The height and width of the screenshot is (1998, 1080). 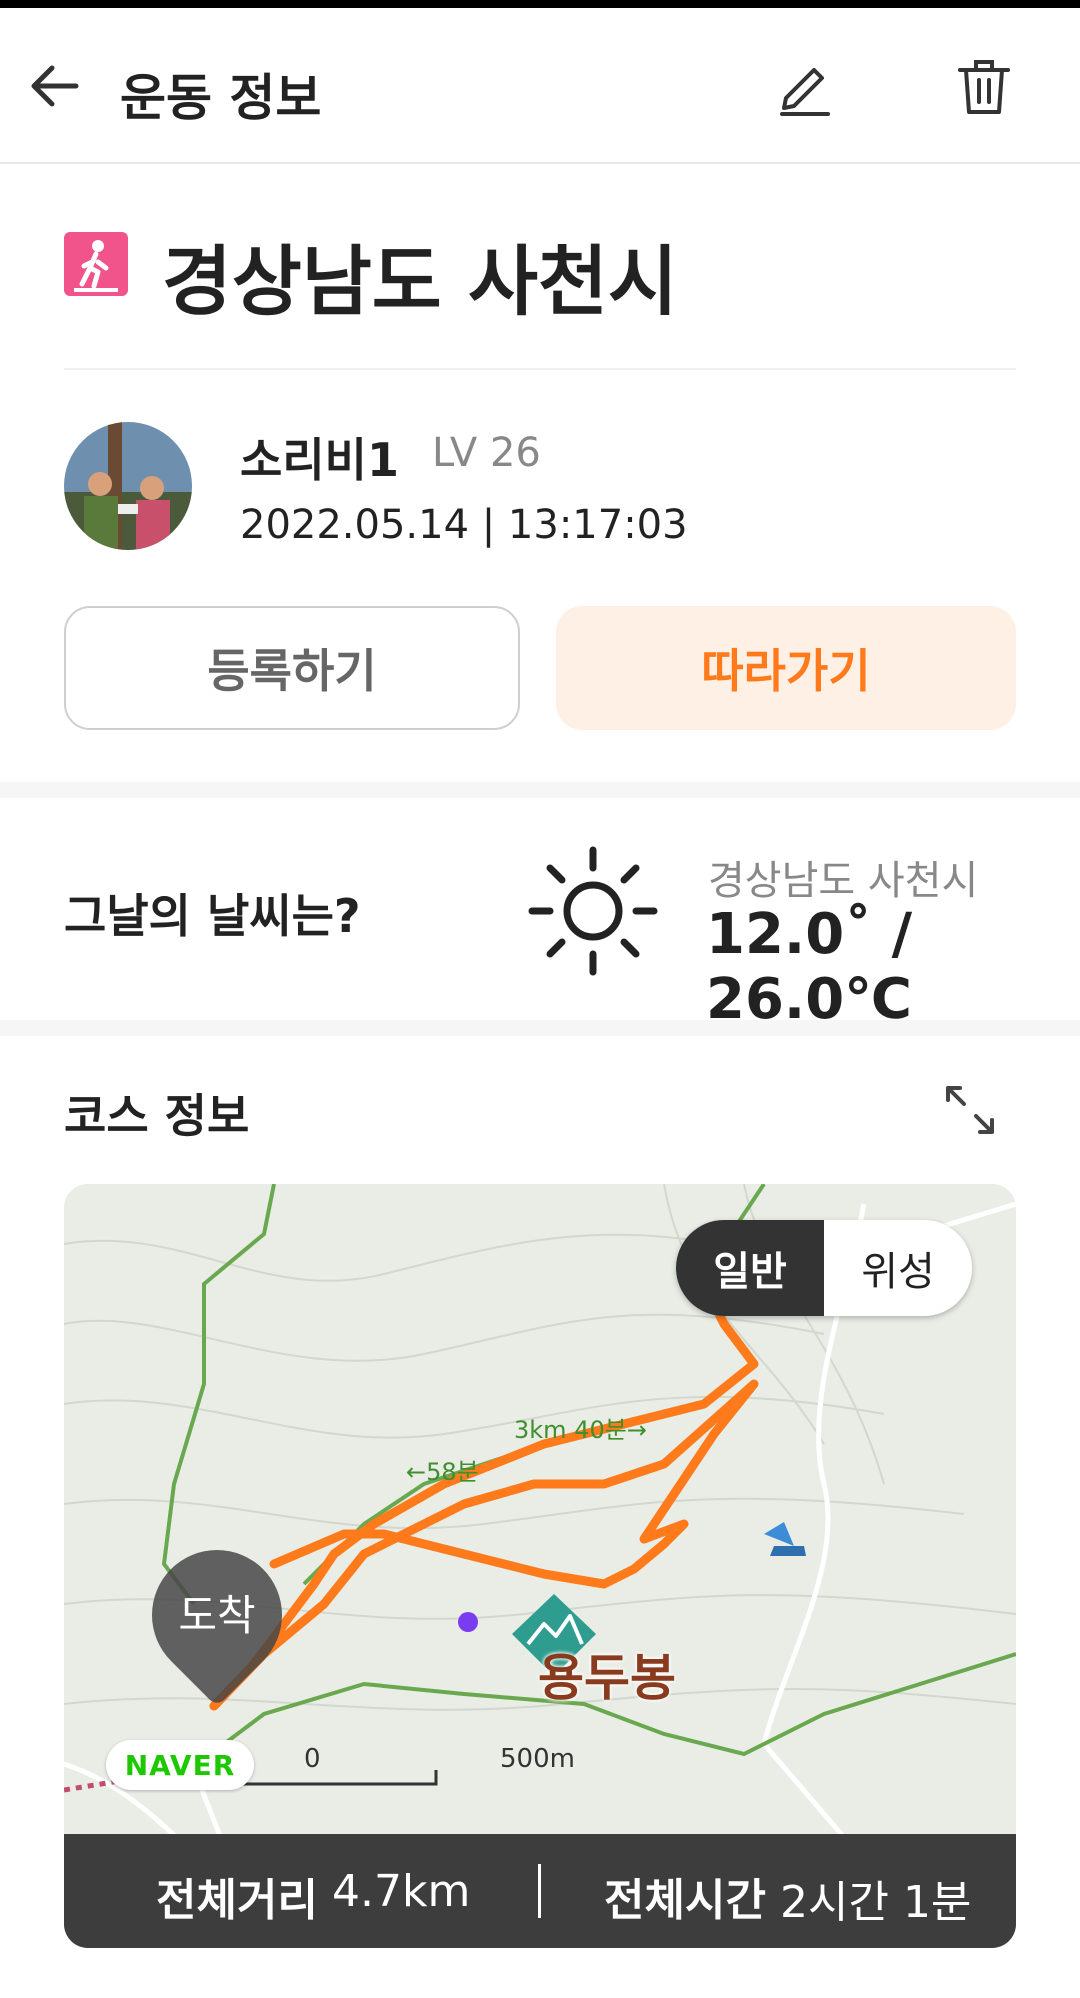 What do you see at coordinates (898, 1268) in the screenshot?
I see `map-type-satellite-button: 위성` at bounding box center [898, 1268].